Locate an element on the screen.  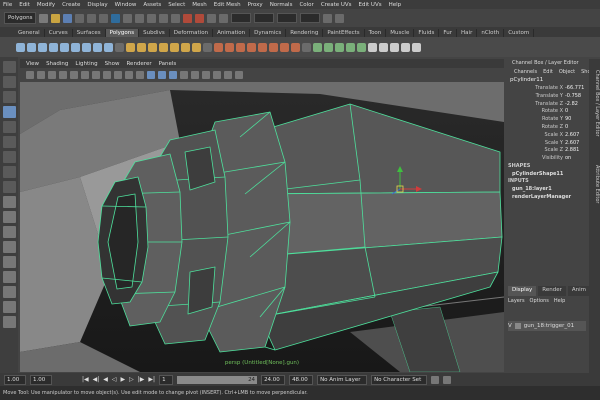
menu-create-uvs: Create UVs is located at coordinates (336, 5).